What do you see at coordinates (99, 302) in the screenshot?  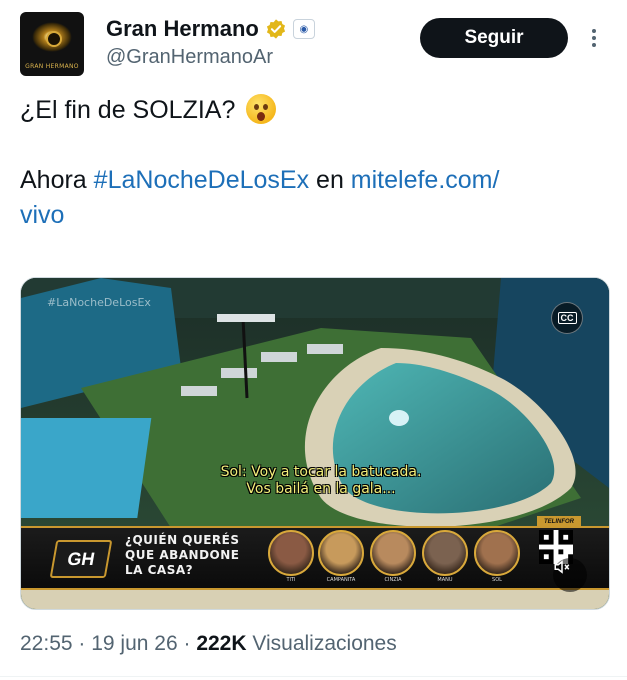 I see `channel-watermark: #LaNocheDeLosEx` at bounding box center [99, 302].